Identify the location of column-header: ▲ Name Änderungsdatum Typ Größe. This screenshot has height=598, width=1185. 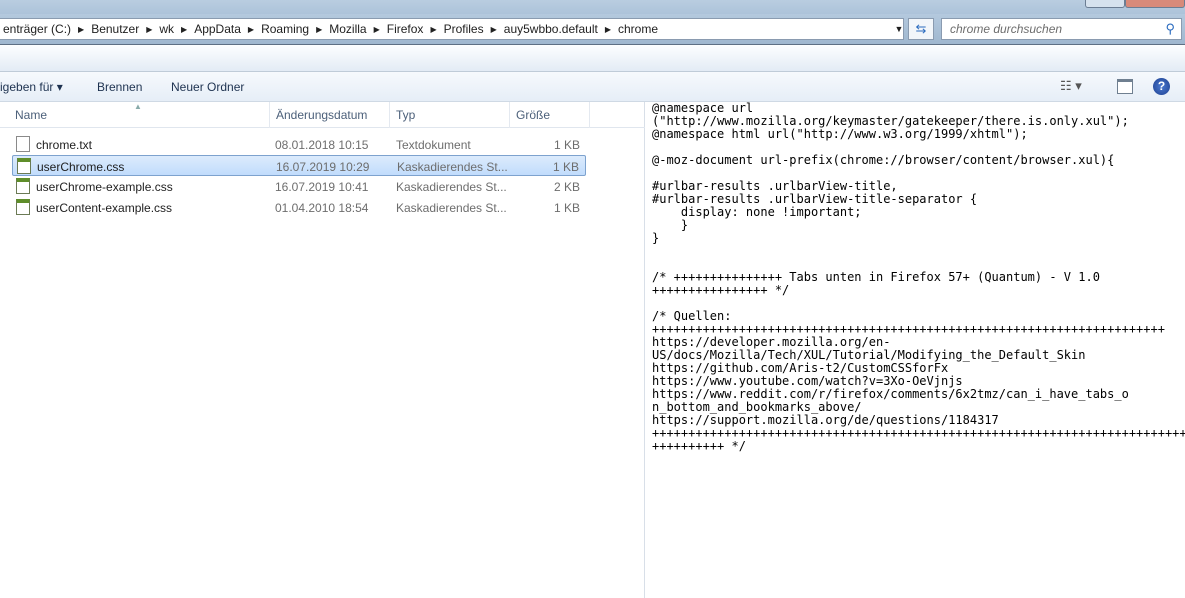
(322, 115).